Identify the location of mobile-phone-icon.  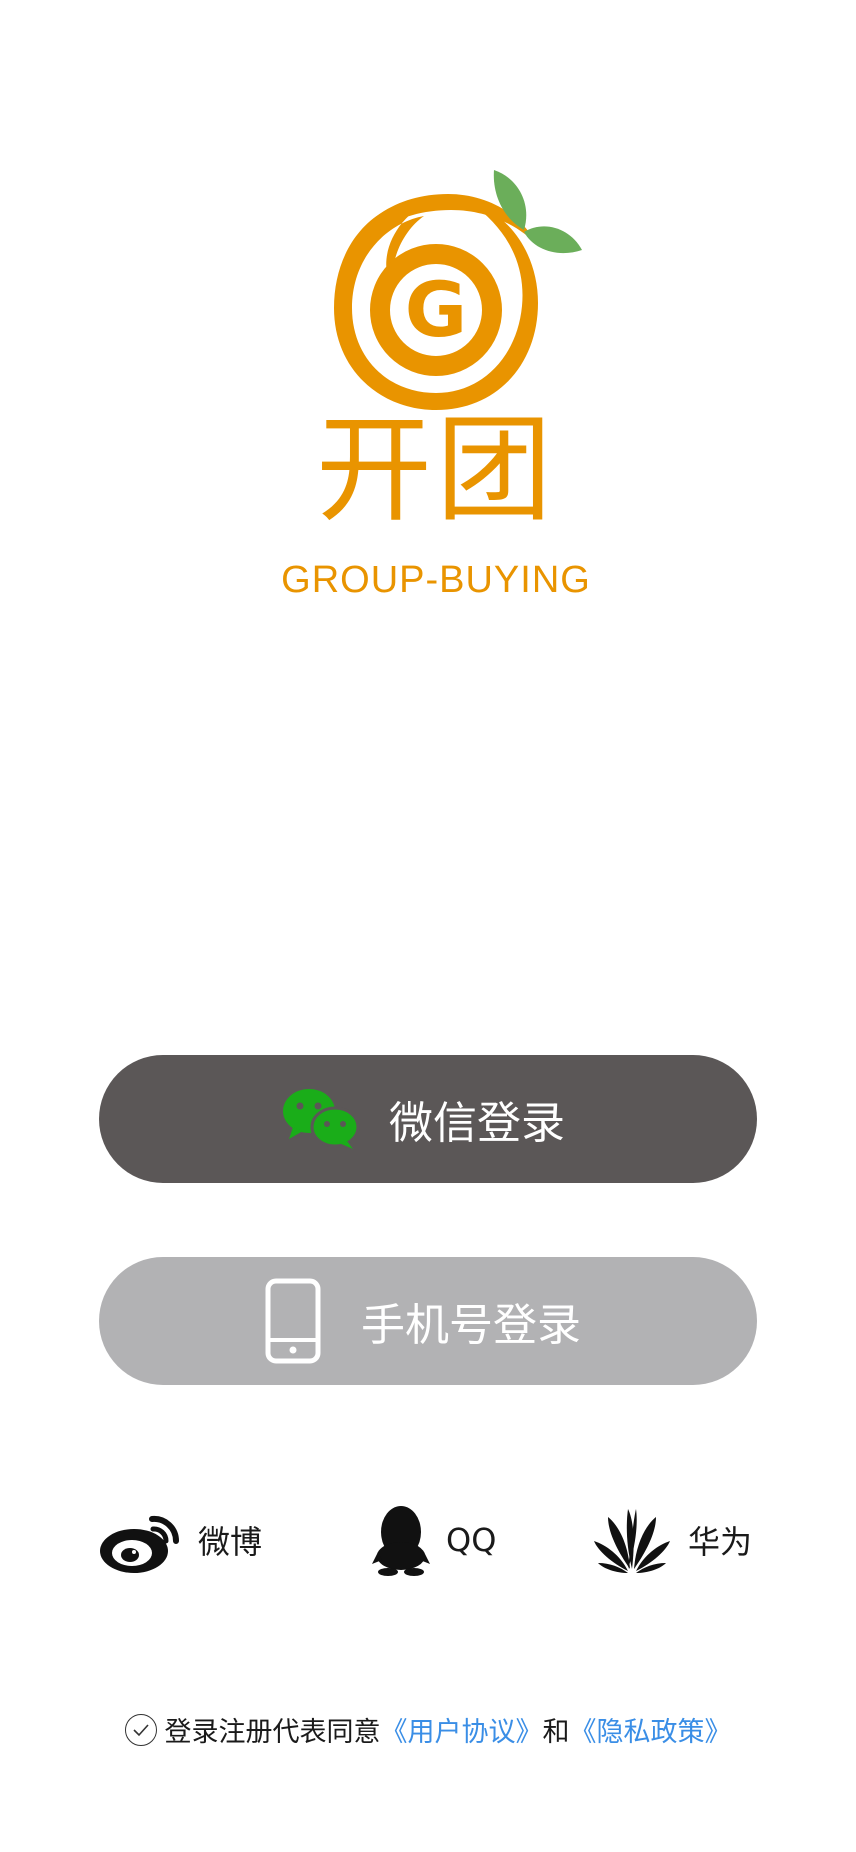
(293, 1321).